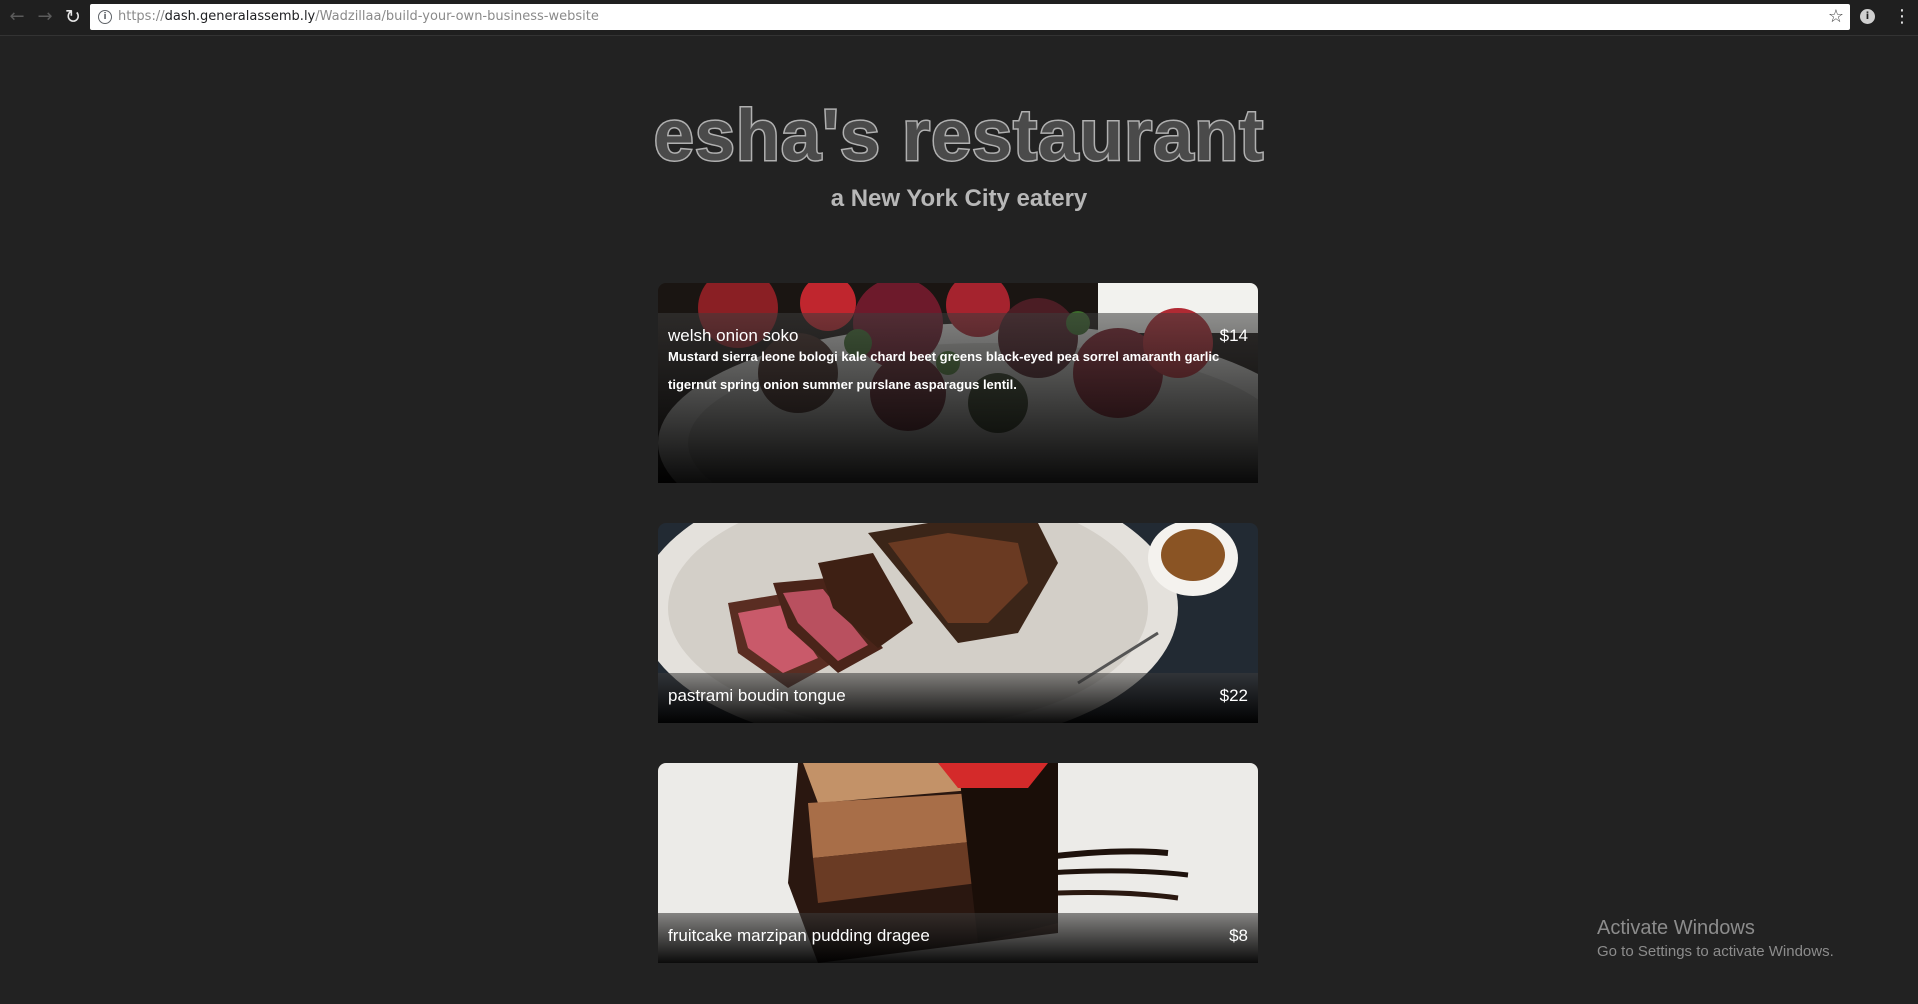 This screenshot has height=1004, width=1918. Describe the element at coordinates (958, 136) in the screenshot. I see `page-title: esha's restaurant` at that location.